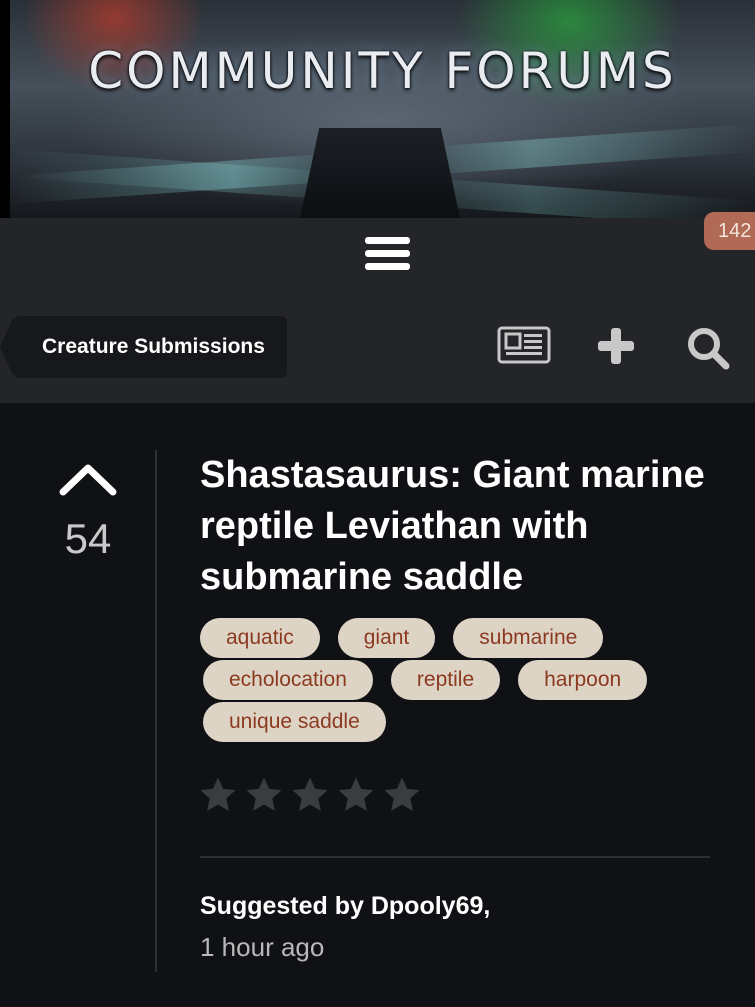  I want to click on tag-reptile: reptile, so click(445, 680).